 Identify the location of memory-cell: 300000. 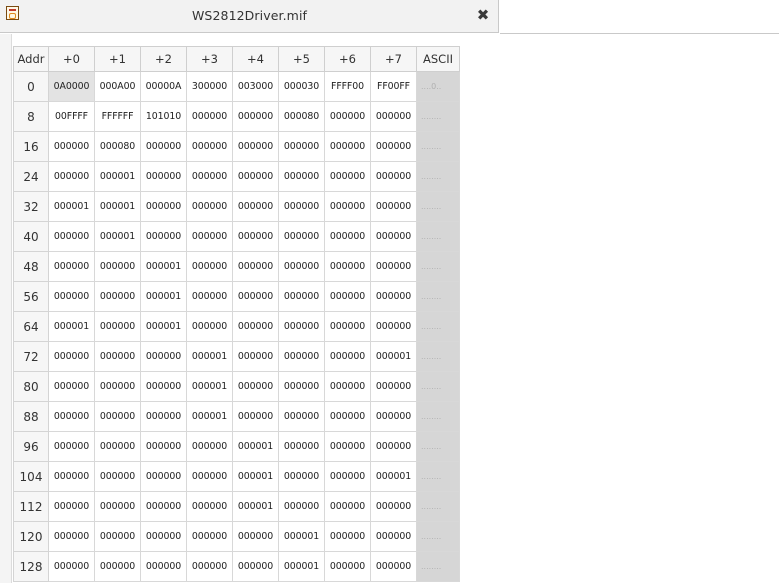
(209, 86).